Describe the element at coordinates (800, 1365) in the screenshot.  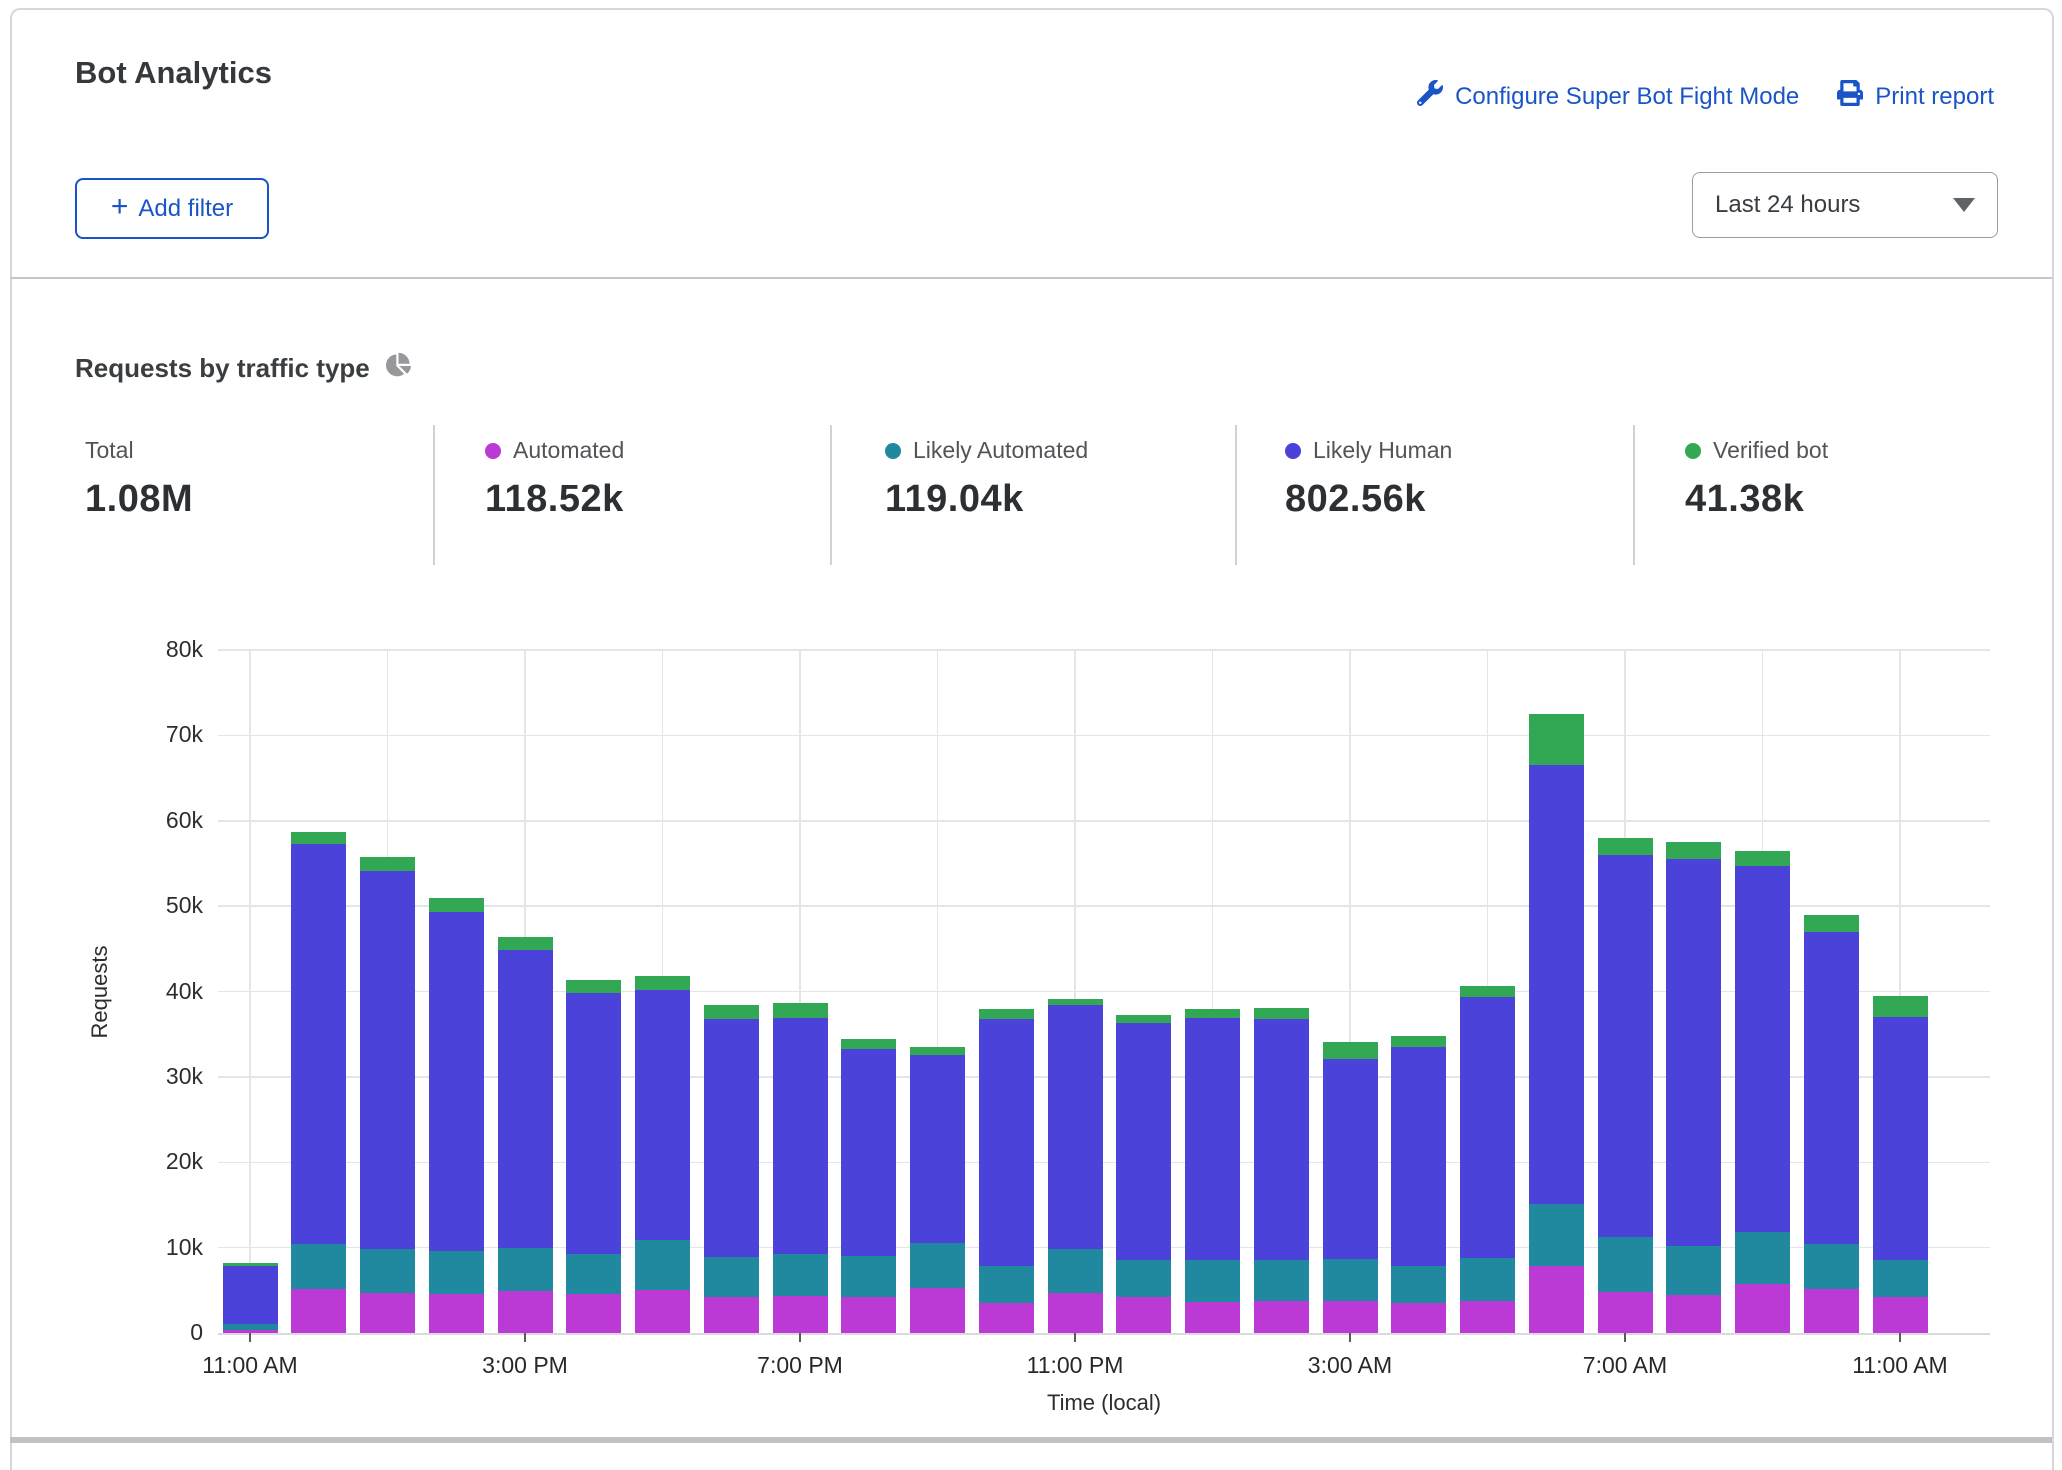
I see `x-axis-tick-label: 7:00 PM` at that location.